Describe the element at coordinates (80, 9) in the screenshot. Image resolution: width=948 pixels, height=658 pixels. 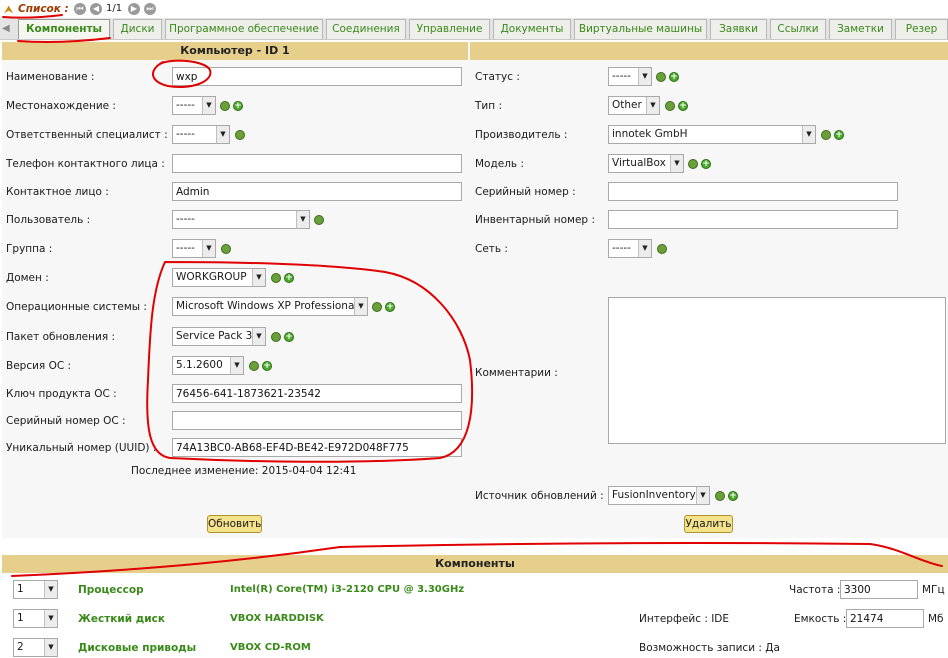
I see `first-page-icon: ⏮` at that location.